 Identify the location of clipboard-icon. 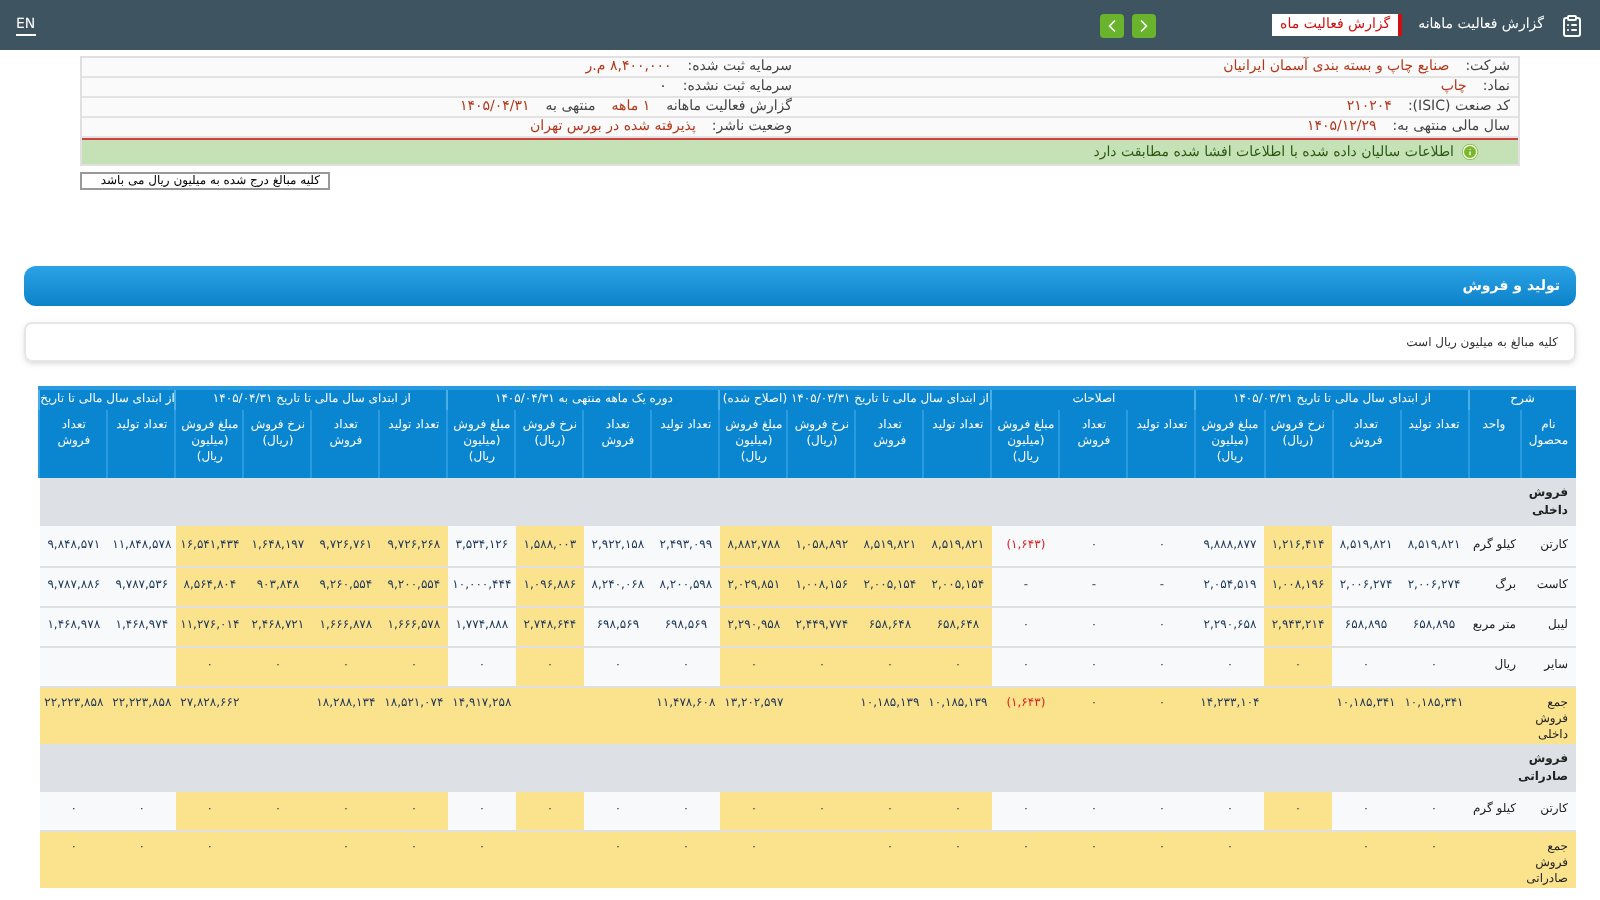
(1572, 25).